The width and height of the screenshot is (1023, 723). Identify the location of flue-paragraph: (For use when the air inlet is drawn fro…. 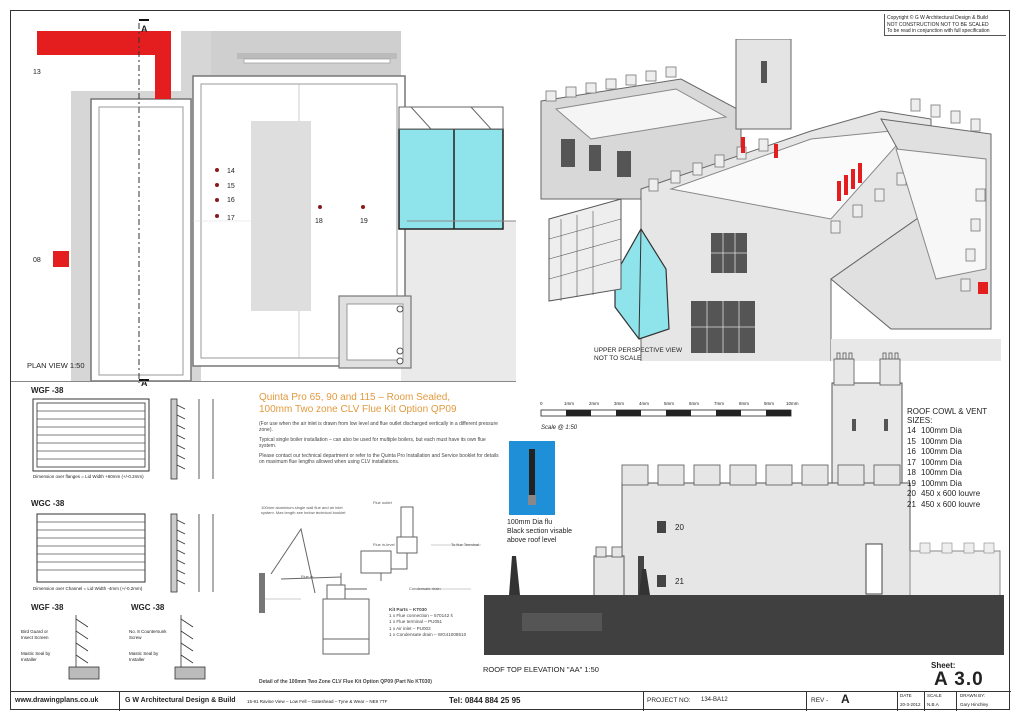
(378, 427).